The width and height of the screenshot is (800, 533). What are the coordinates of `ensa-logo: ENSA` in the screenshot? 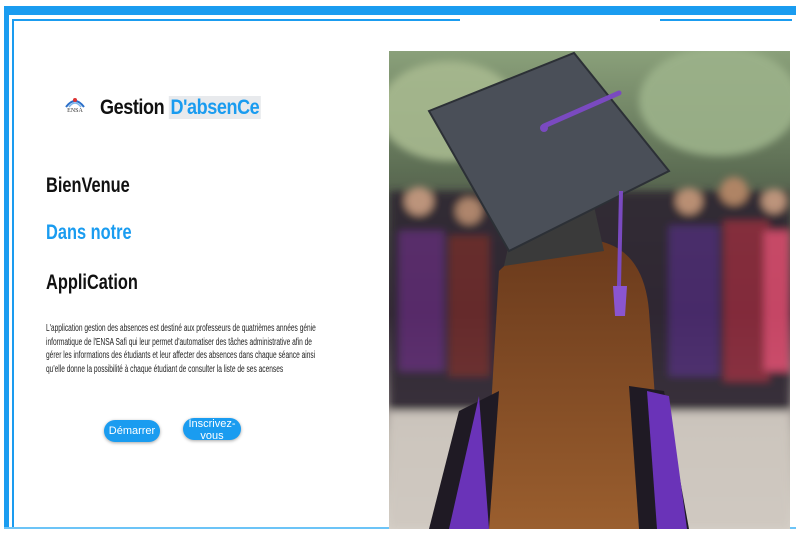 It's located at (75, 108).